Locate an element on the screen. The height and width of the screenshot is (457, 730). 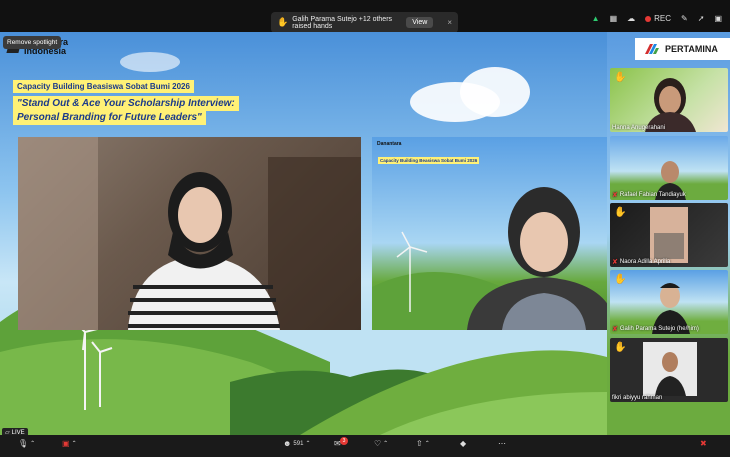
share-icon: ➚ is located at coordinates (701, 18).